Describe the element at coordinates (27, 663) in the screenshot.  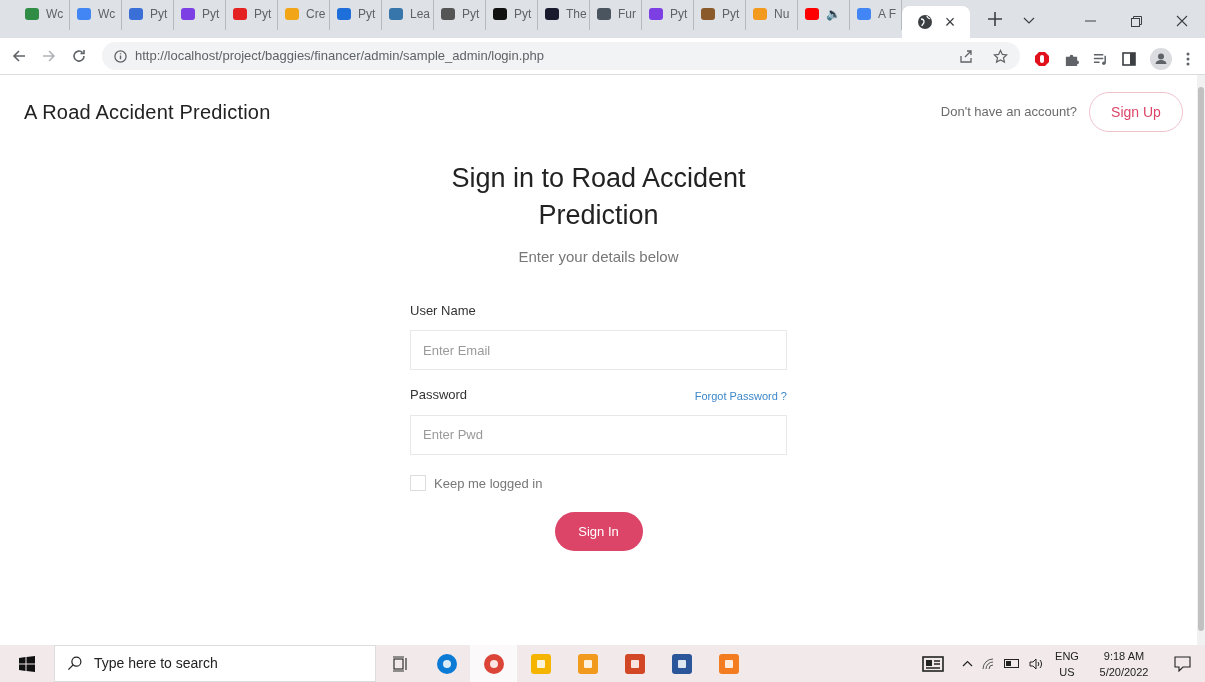
I see `windows-start-icon` at that location.